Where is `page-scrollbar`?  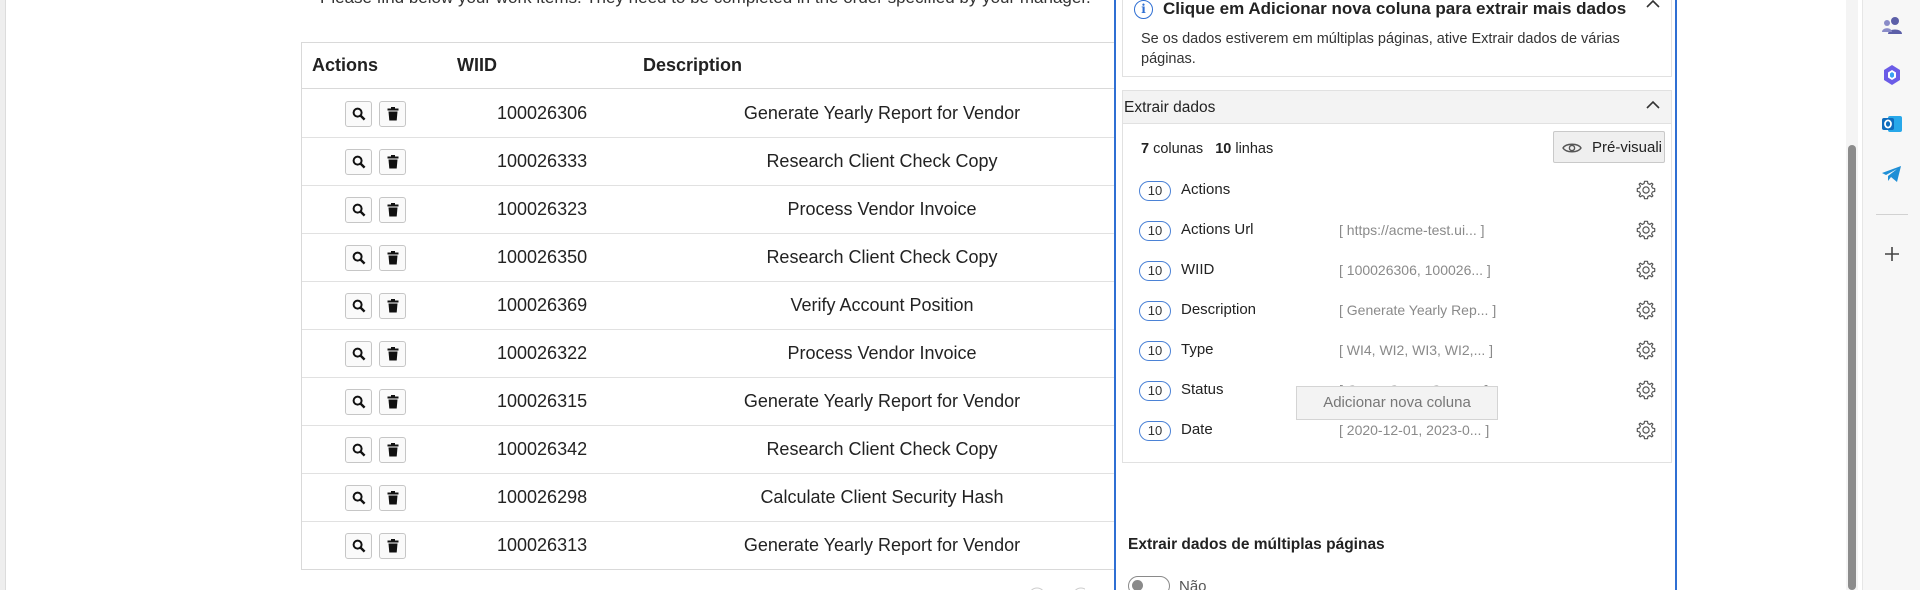 page-scrollbar is located at coordinates (1852, 295).